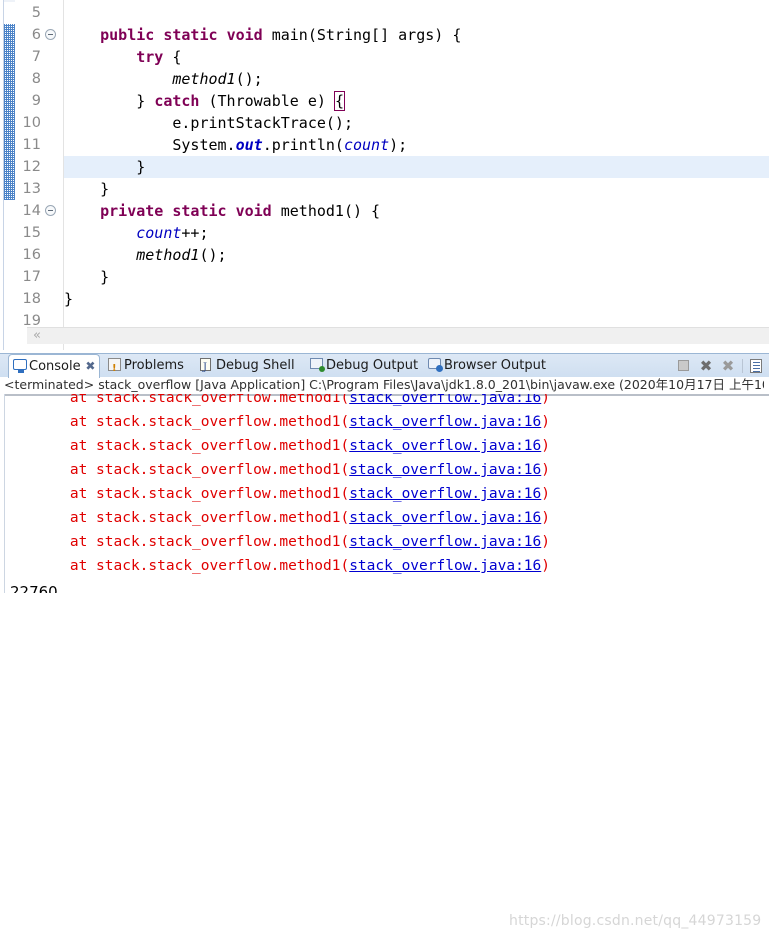 The width and height of the screenshot is (769, 929). I want to click on line-number: 11, so click(31, 145).